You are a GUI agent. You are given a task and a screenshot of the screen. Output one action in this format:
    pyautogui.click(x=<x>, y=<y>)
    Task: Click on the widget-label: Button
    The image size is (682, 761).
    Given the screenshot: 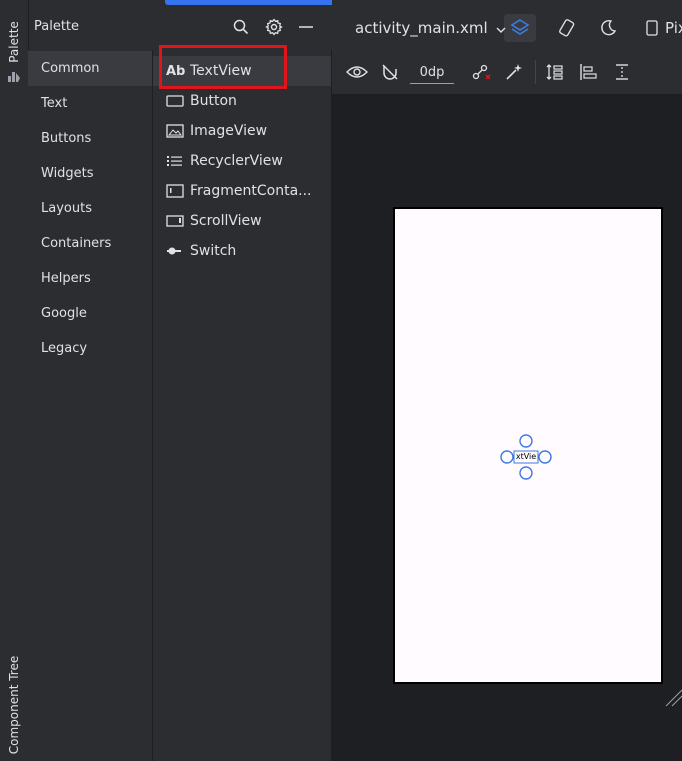 What is the action you would take?
    pyautogui.click(x=213, y=101)
    